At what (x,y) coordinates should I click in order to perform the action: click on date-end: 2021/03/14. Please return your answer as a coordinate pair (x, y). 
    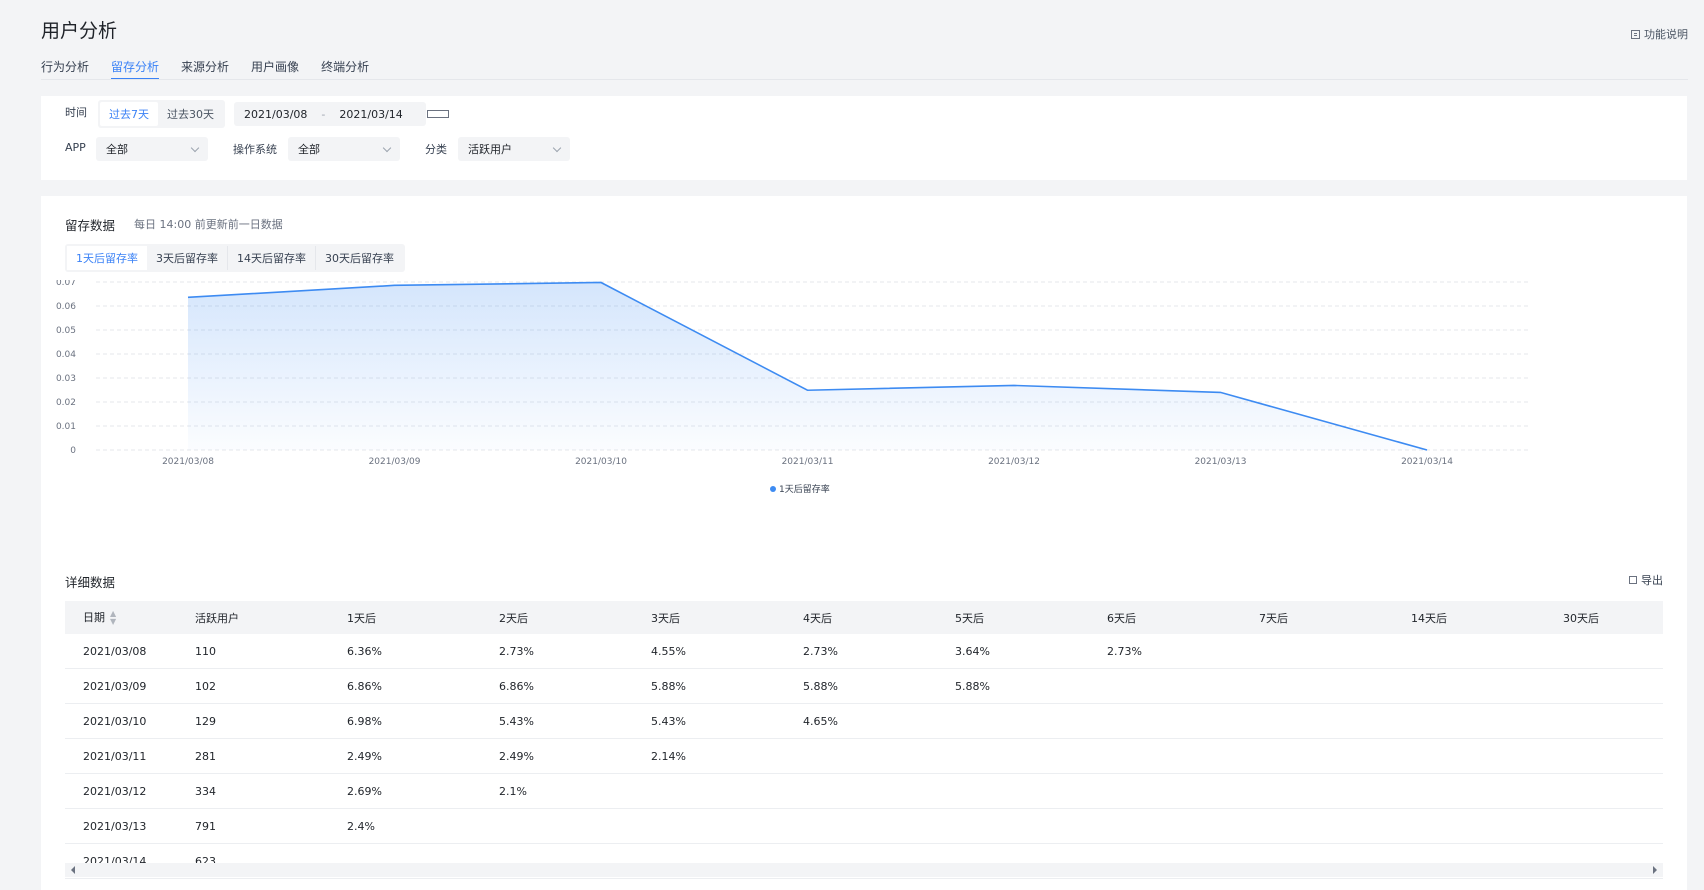
    Looking at the image, I should click on (370, 114).